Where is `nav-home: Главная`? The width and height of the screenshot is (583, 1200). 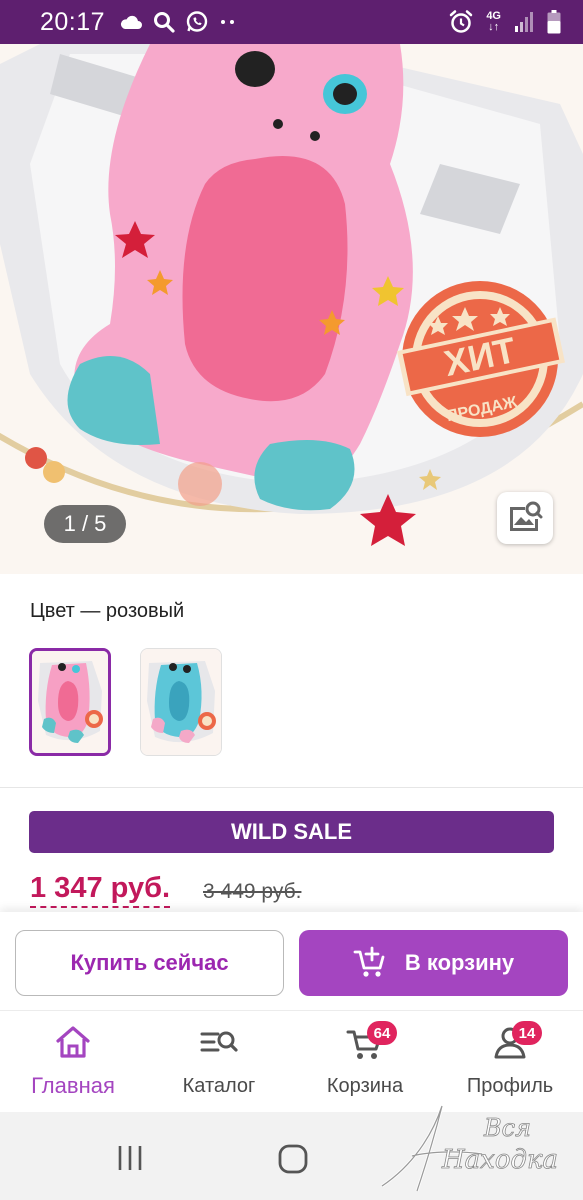
nav-home: Главная is located at coordinates (73, 1062).